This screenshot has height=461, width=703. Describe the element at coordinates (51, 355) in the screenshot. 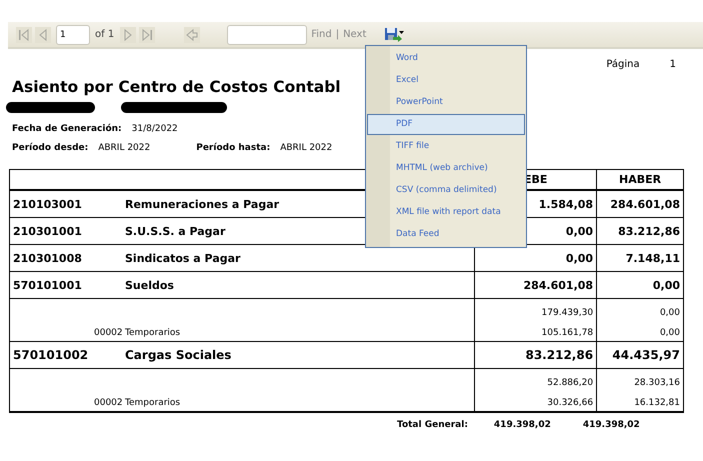

I see `account-code: 570101002` at that location.